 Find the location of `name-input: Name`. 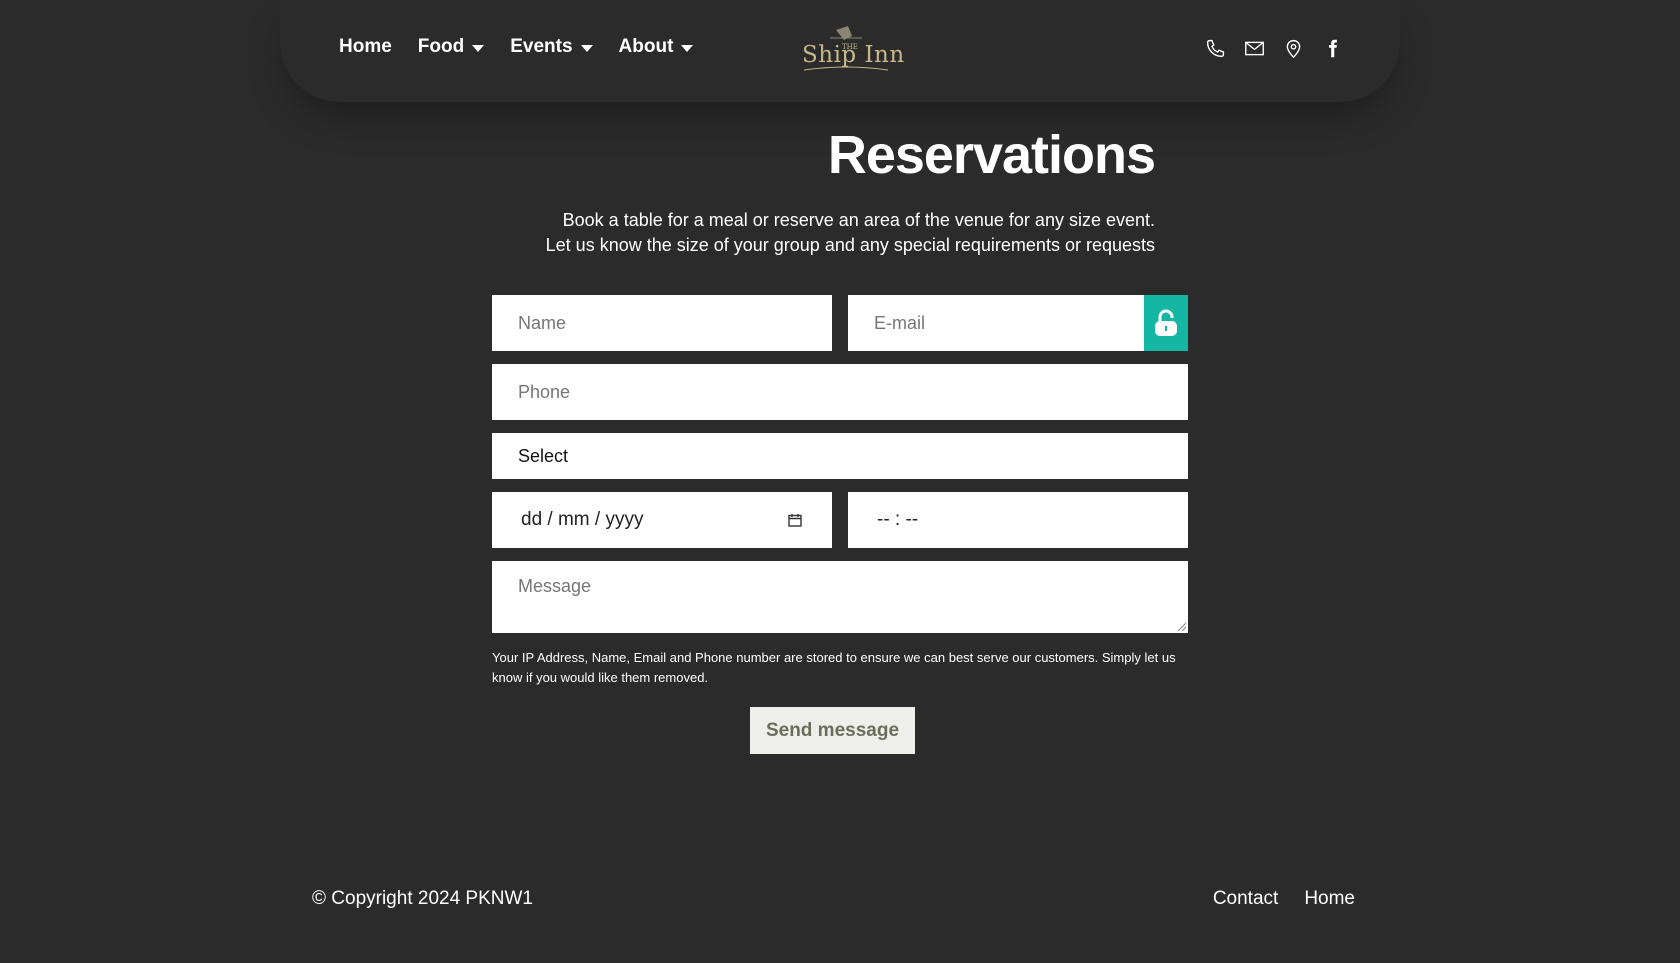

name-input: Name is located at coordinates (662, 323).